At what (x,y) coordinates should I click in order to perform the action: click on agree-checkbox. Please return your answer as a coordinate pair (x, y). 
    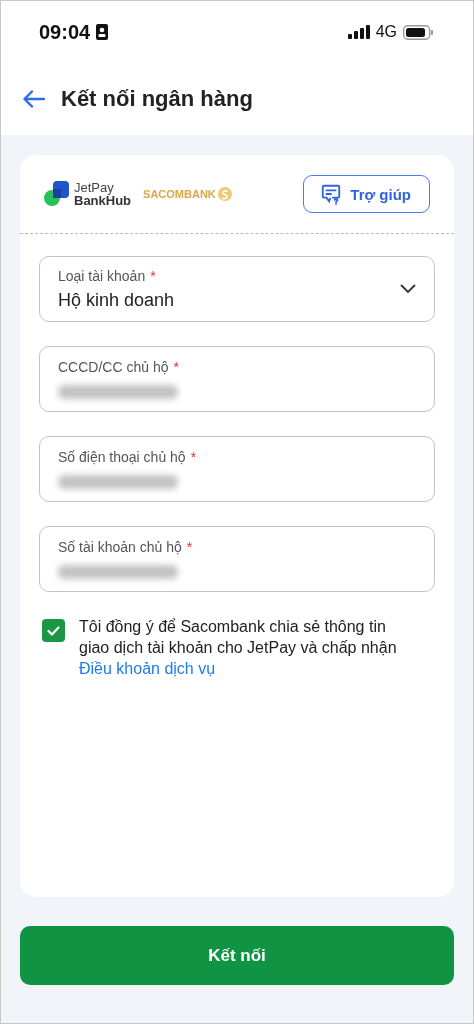
    Looking at the image, I should click on (53, 630).